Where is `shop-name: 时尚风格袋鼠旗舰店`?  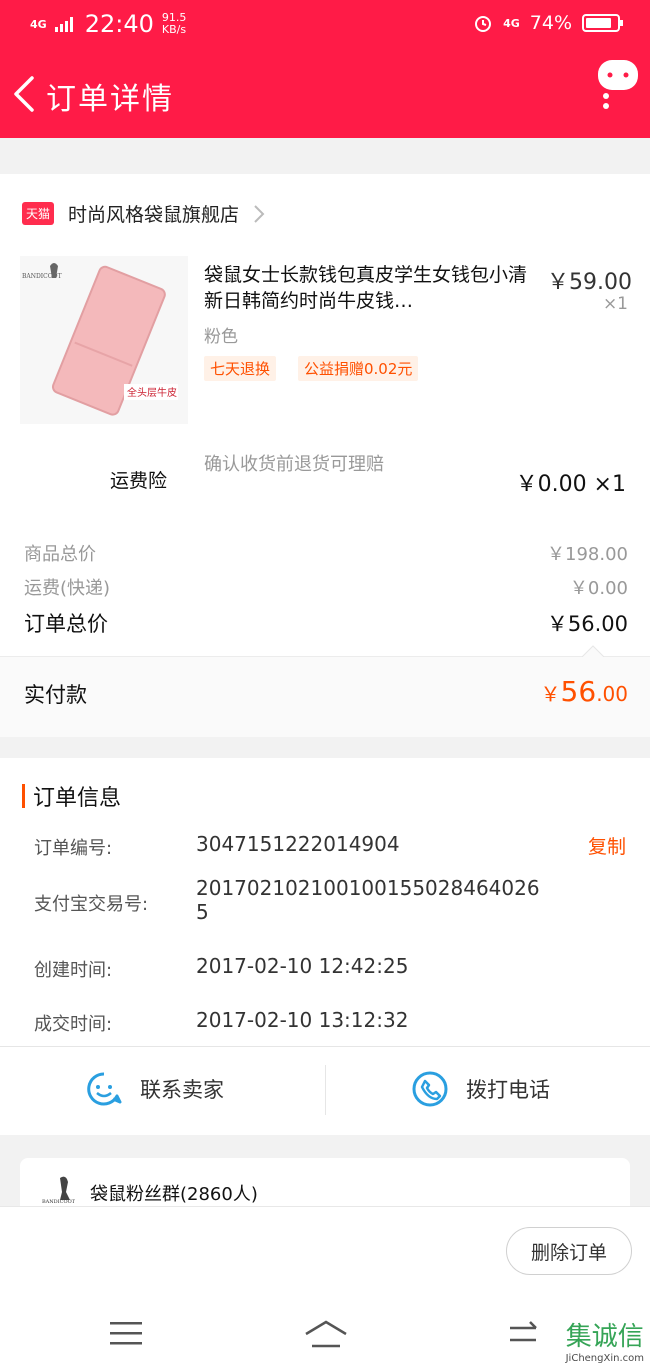 shop-name: 时尚风格袋鼠旗舰店 is located at coordinates (153, 213).